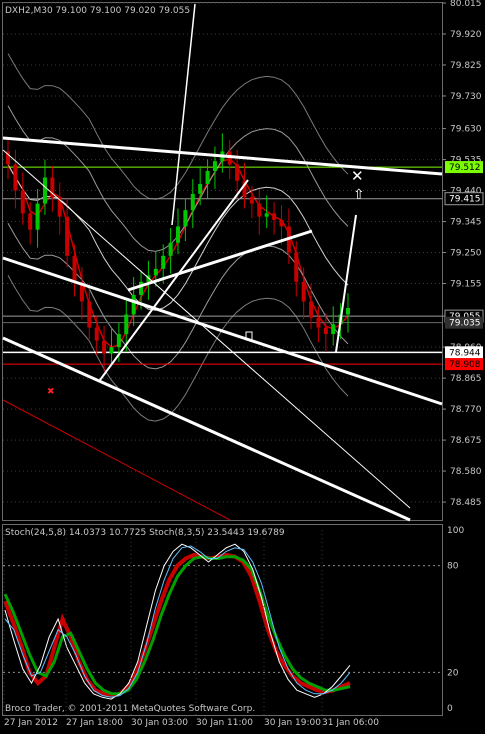 The width and height of the screenshot is (485, 734). What do you see at coordinates (466, 66) in the screenshot?
I see `price-tick-label: 79.825` at bounding box center [466, 66].